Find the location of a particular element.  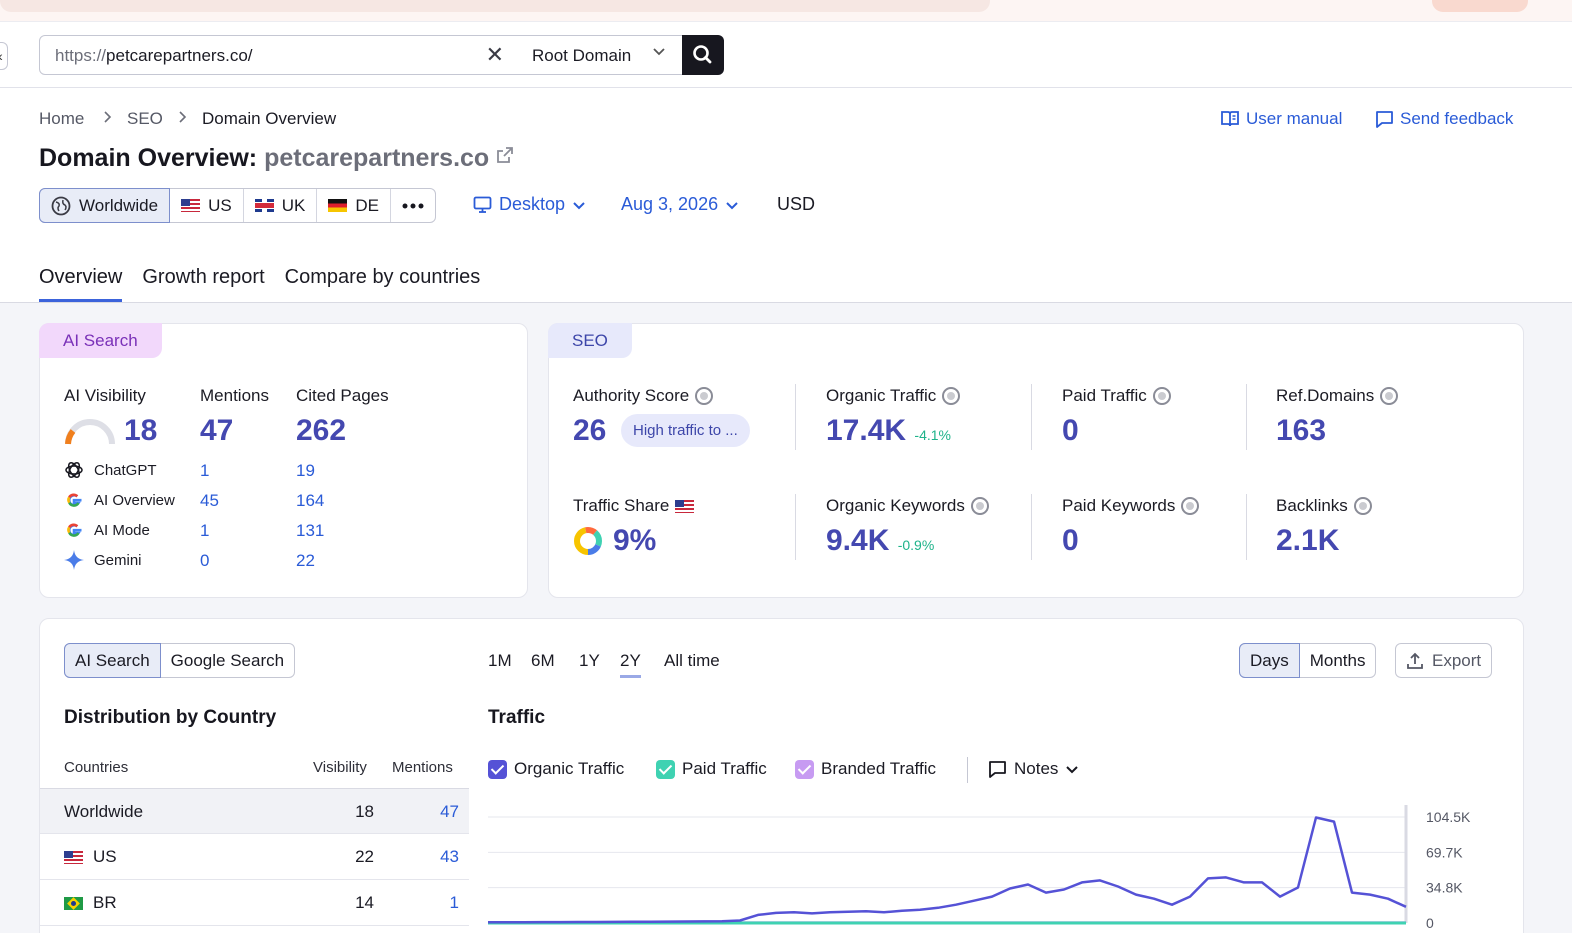

granularity-toggle: Days Months is located at coordinates (1308, 660).